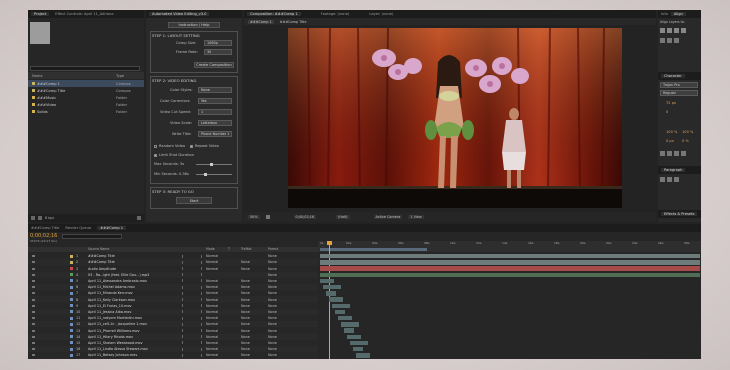 This screenshot has height=370, width=730. I want to click on column-trkmat: TrkMat, so click(246, 249).